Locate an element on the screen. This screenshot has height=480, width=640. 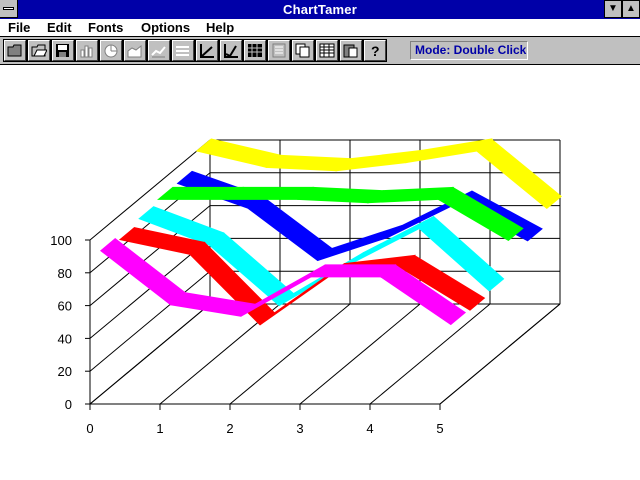
maximize-icon: ▲ is located at coordinates (631, 8).